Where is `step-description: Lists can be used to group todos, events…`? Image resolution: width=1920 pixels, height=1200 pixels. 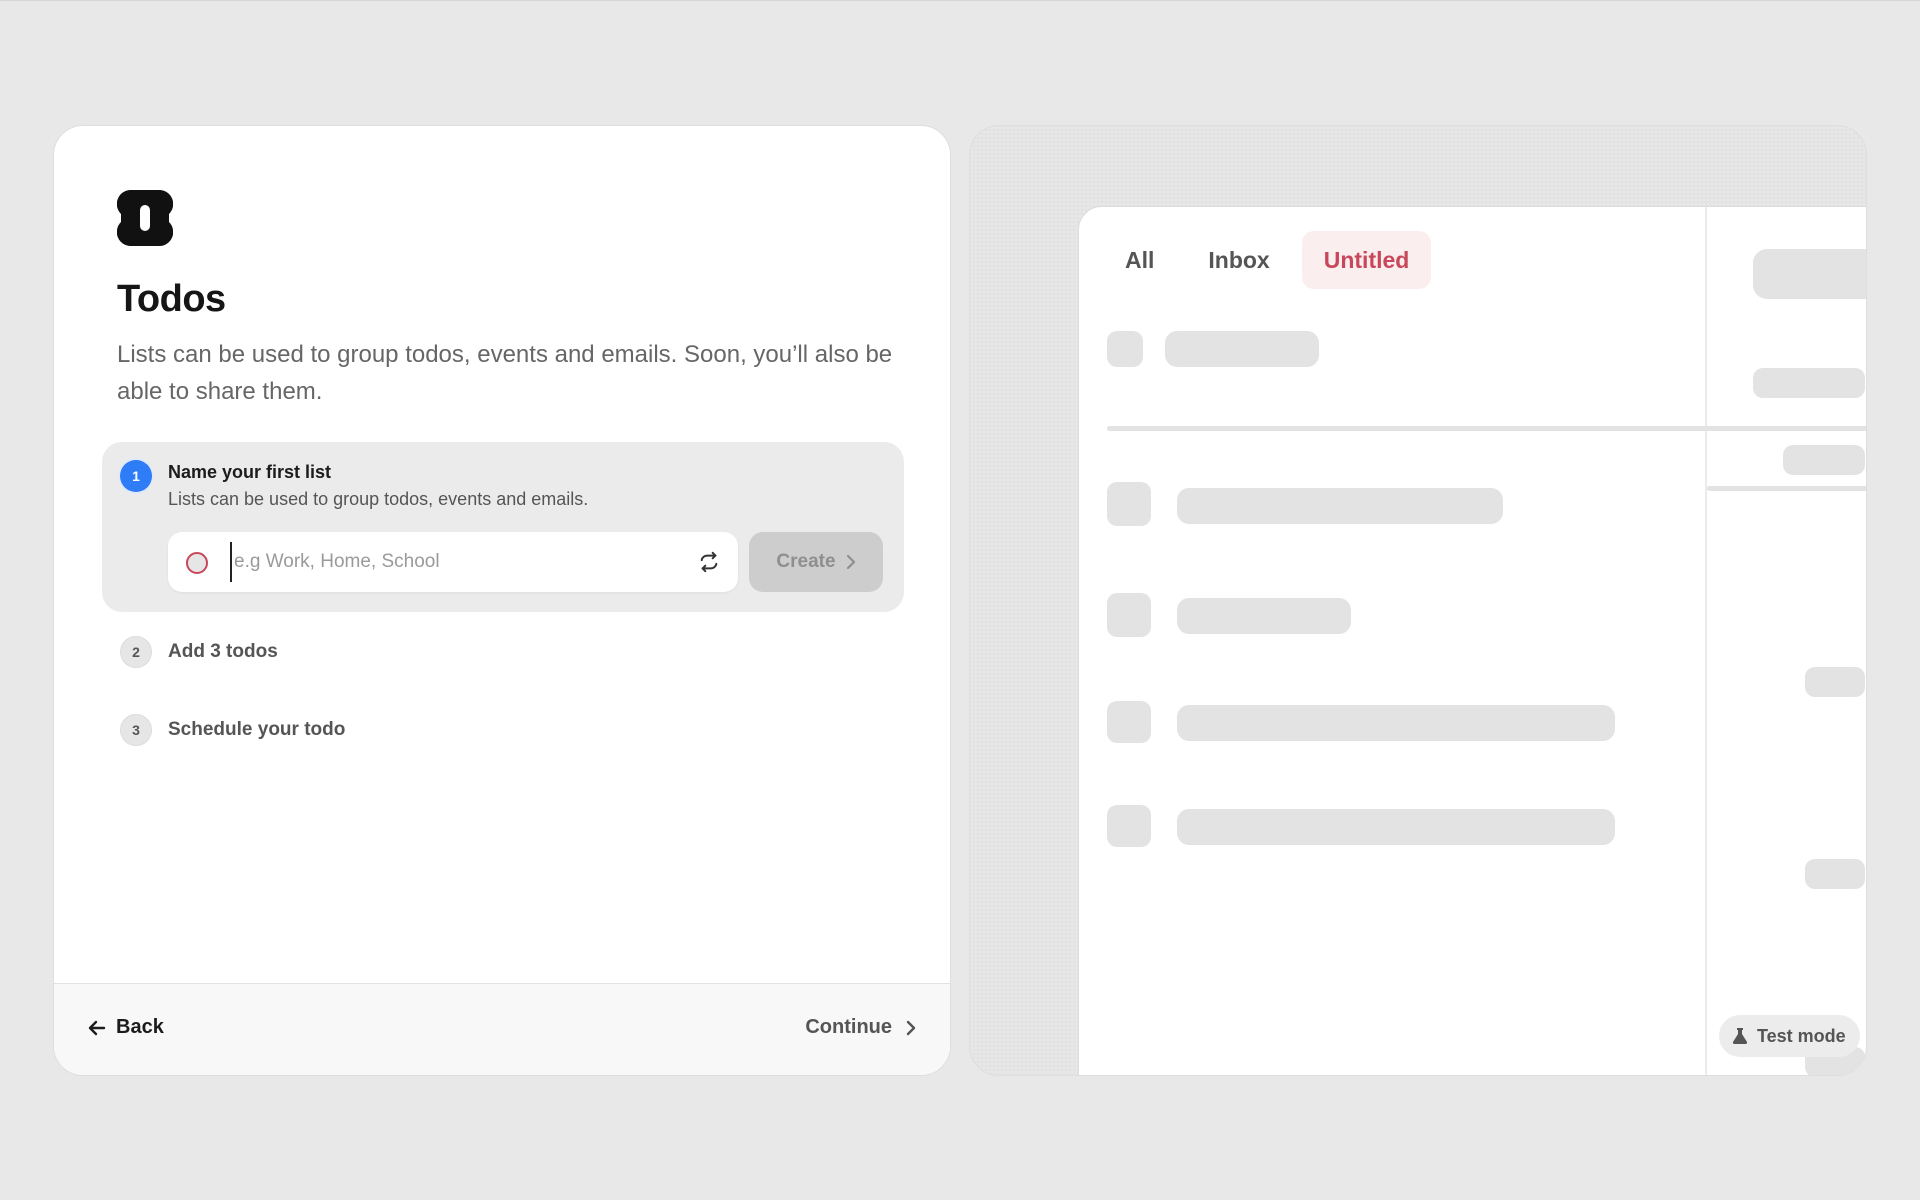 step-description: Lists can be used to group todos, events… is located at coordinates (378, 499).